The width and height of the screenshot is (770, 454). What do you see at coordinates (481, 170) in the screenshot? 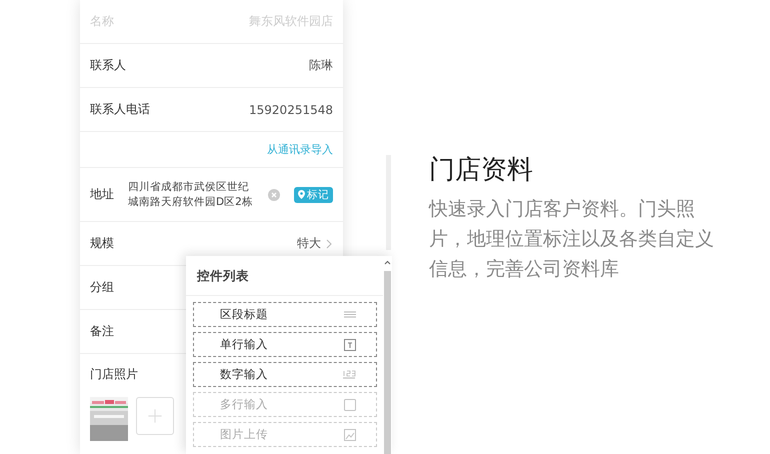
I see `section-title: 门店资料` at bounding box center [481, 170].